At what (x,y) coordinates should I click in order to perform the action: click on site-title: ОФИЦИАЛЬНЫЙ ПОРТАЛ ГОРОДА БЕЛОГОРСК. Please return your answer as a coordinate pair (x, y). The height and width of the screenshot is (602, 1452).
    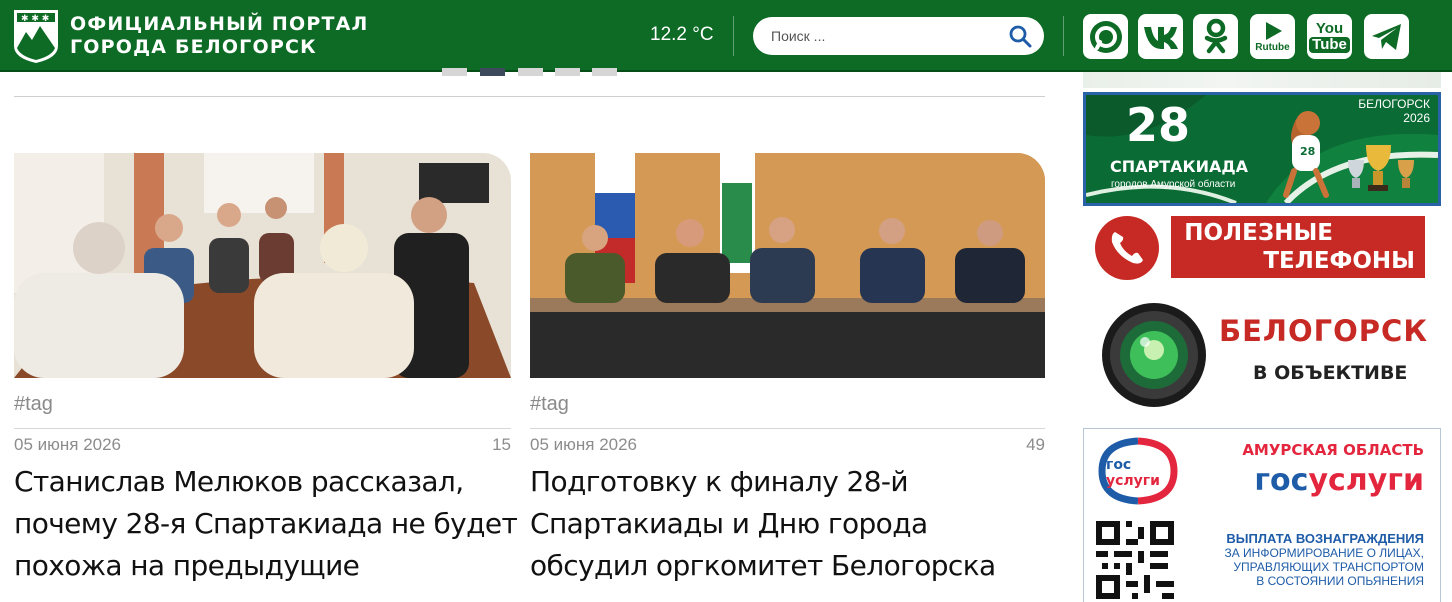
    Looking at the image, I should click on (219, 36).